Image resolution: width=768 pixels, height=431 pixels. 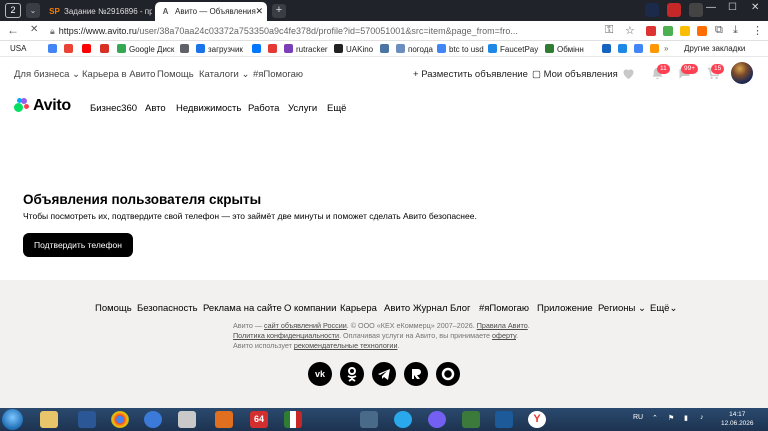 What do you see at coordinates (263, 108) in the screenshot?
I see `nav-jobs: Работа` at bounding box center [263, 108].